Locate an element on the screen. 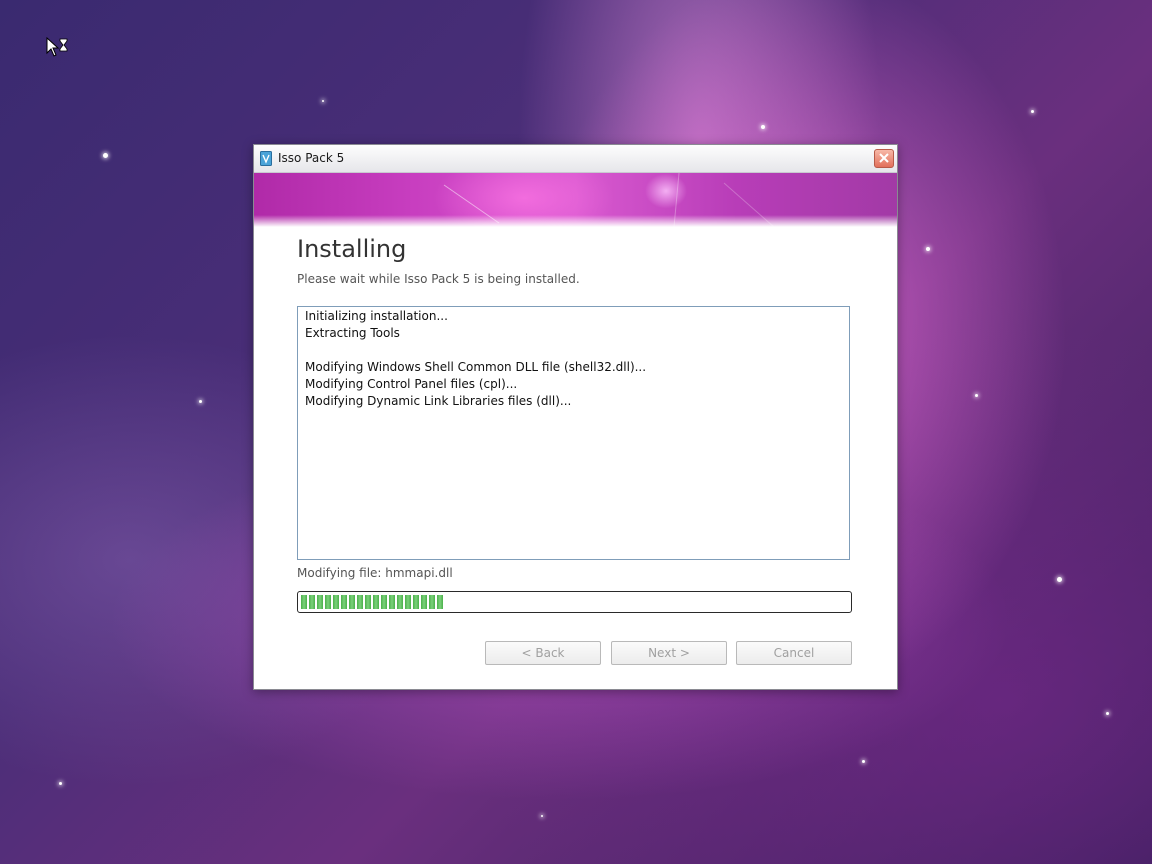 Image resolution: width=1152 pixels, height=864 pixels. isso-pack-app-icon is located at coordinates (266, 158).